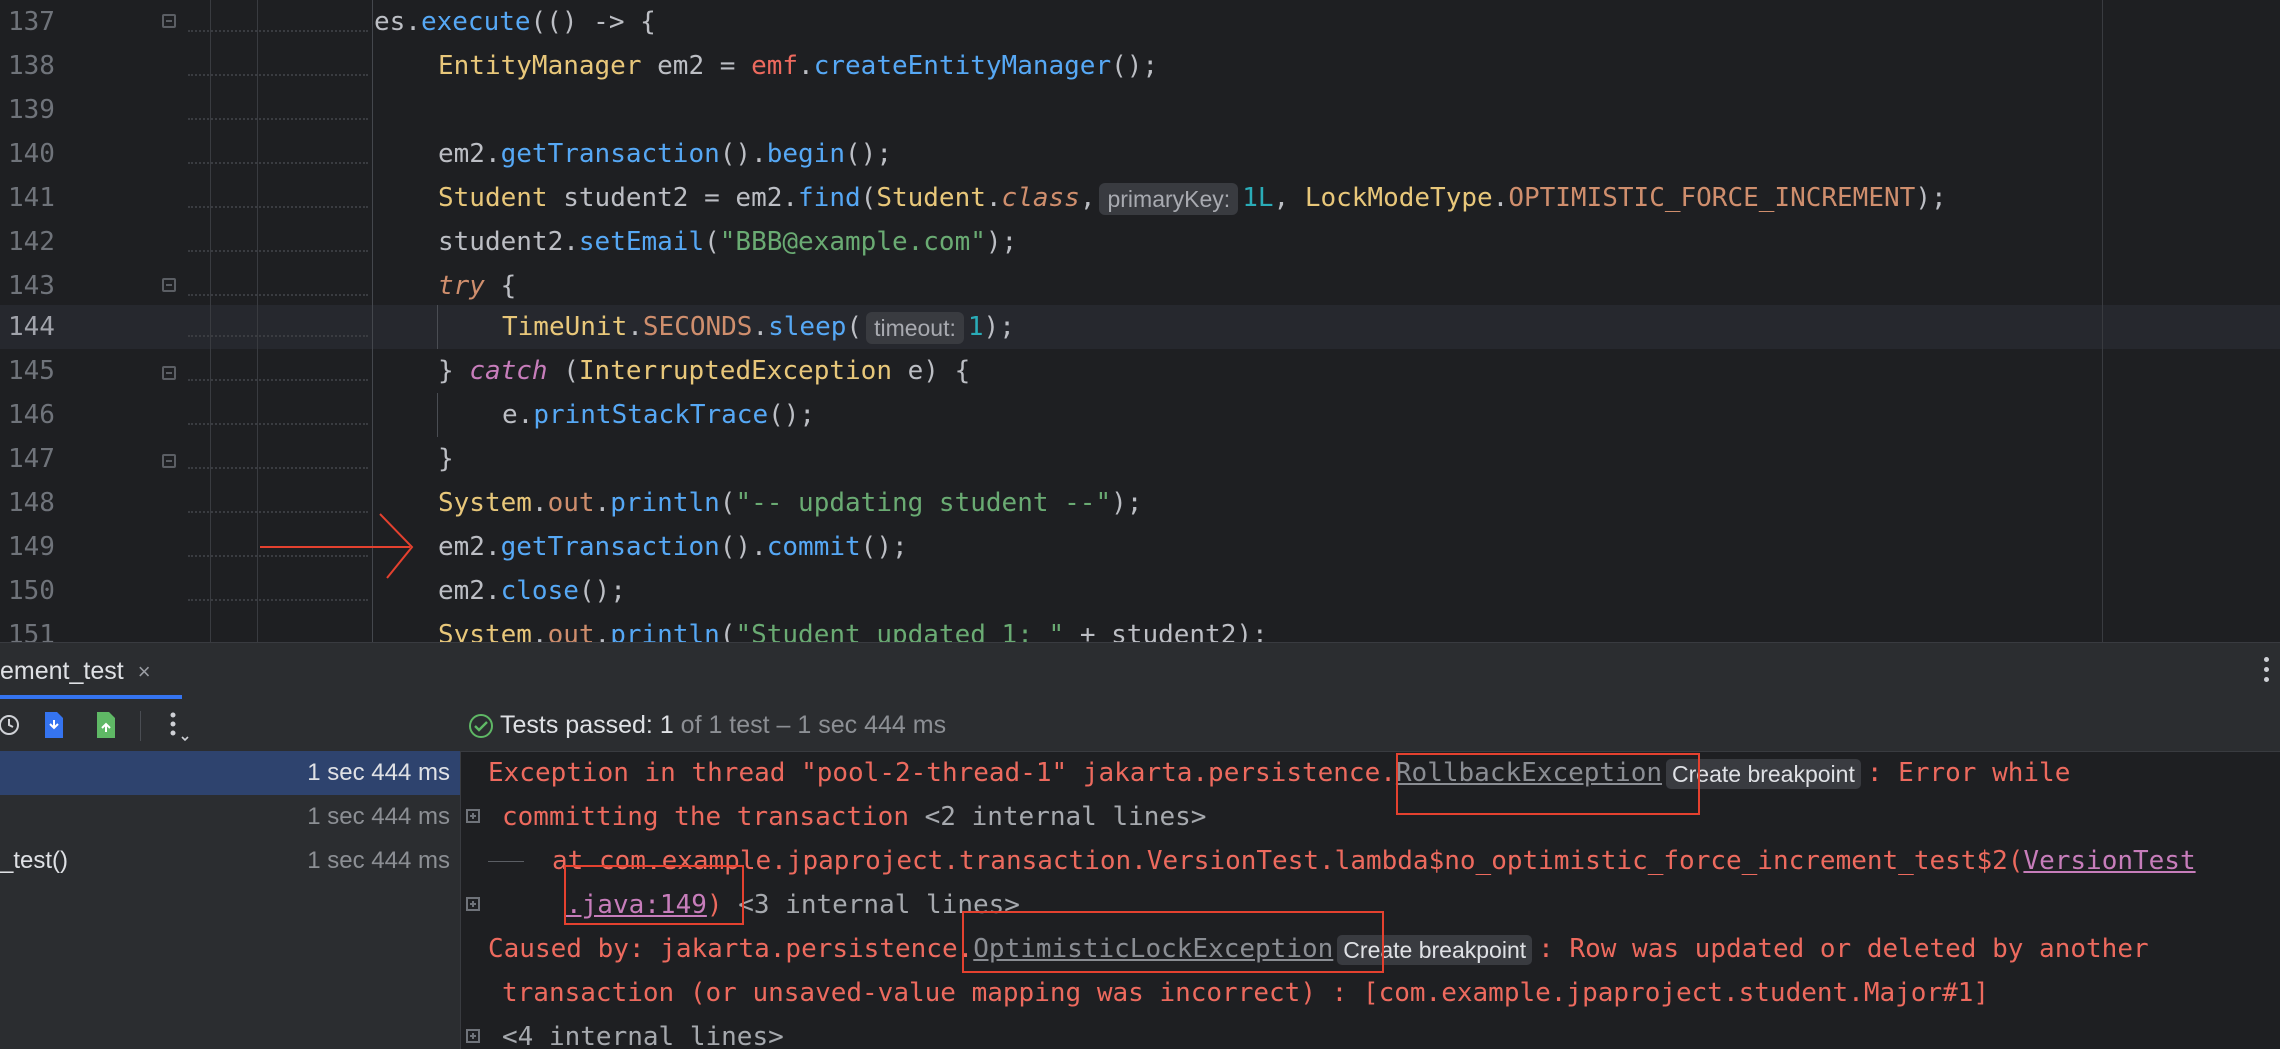 This screenshot has height=1049, width=2280. What do you see at coordinates (2267, 672) in the screenshot?
I see `more-options-icon` at bounding box center [2267, 672].